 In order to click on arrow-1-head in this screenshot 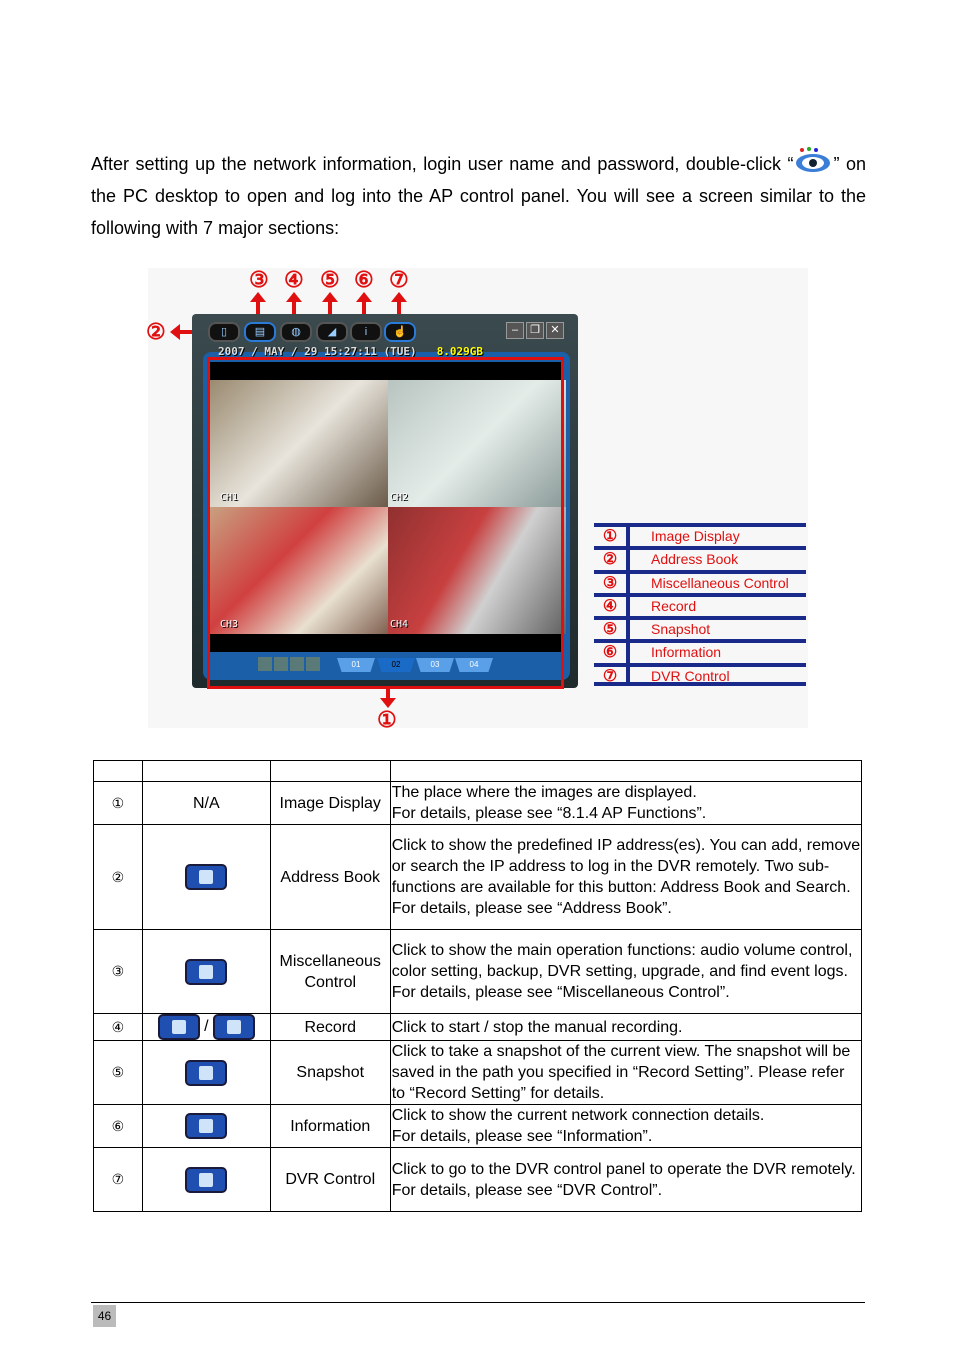, I will do `click(388, 703)`.